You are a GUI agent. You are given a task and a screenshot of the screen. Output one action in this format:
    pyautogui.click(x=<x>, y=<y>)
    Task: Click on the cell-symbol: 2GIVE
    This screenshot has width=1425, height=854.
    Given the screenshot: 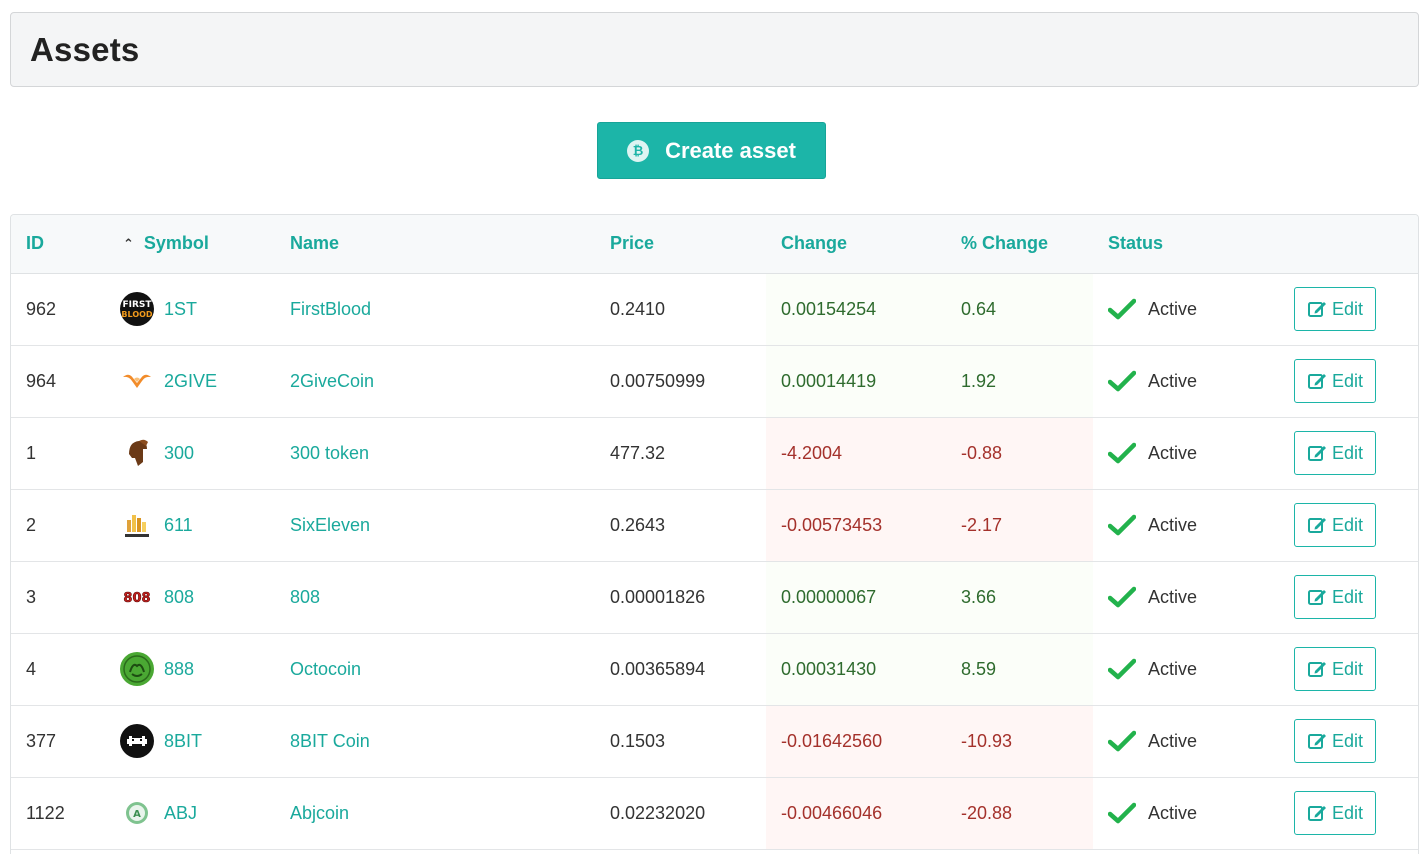 What is the action you would take?
    pyautogui.click(x=191, y=381)
    